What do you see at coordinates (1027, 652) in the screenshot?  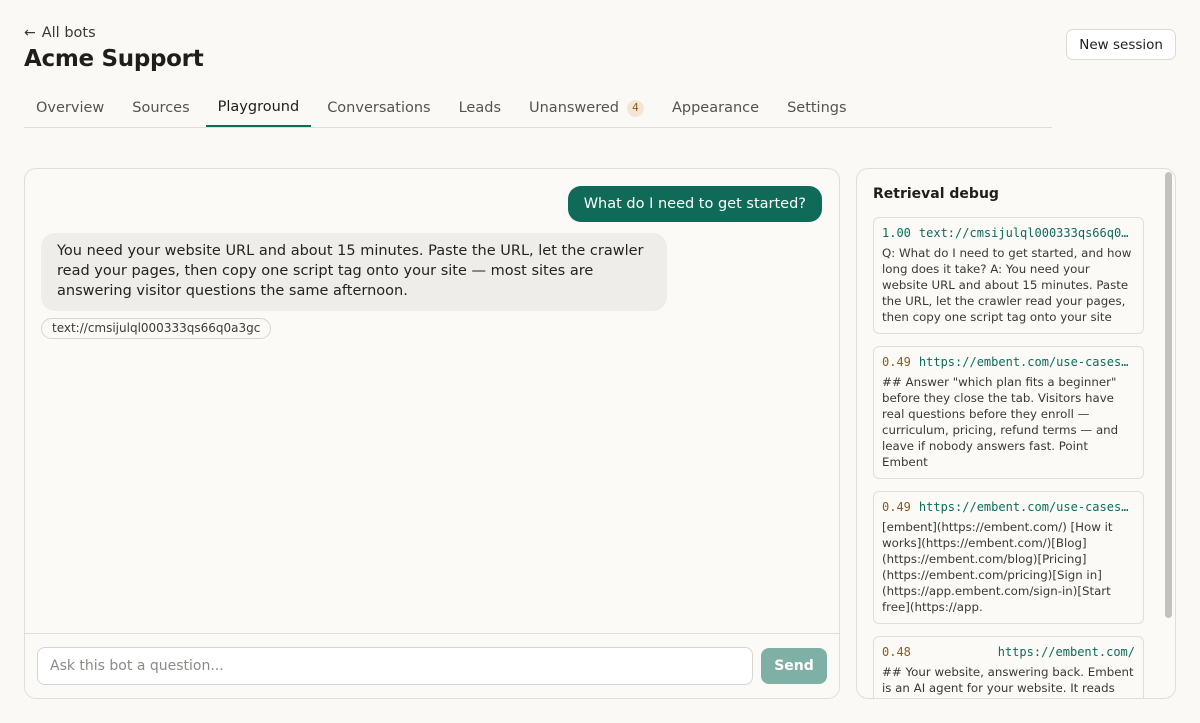 I see `result-source: https://embent.com/` at bounding box center [1027, 652].